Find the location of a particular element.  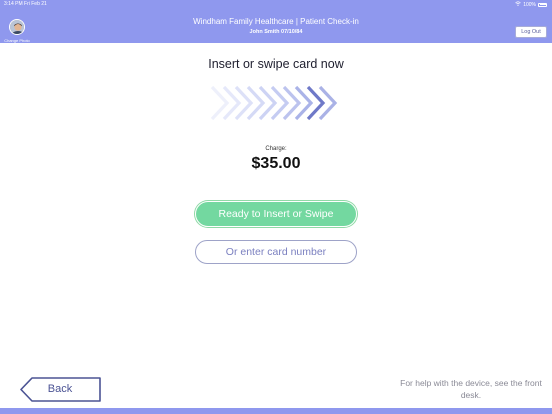

status-indicators: 100% is located at coordinates (531, 4).